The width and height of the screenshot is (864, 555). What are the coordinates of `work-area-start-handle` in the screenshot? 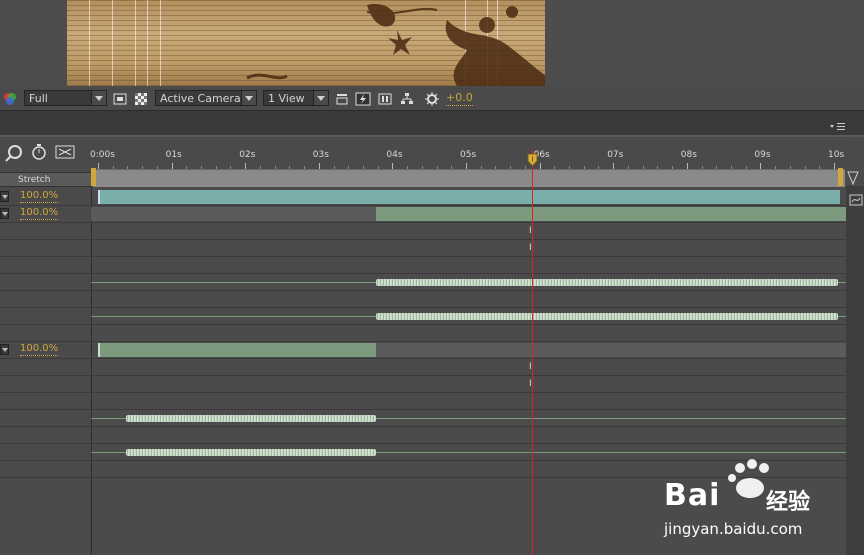 It's located at (93, 177).